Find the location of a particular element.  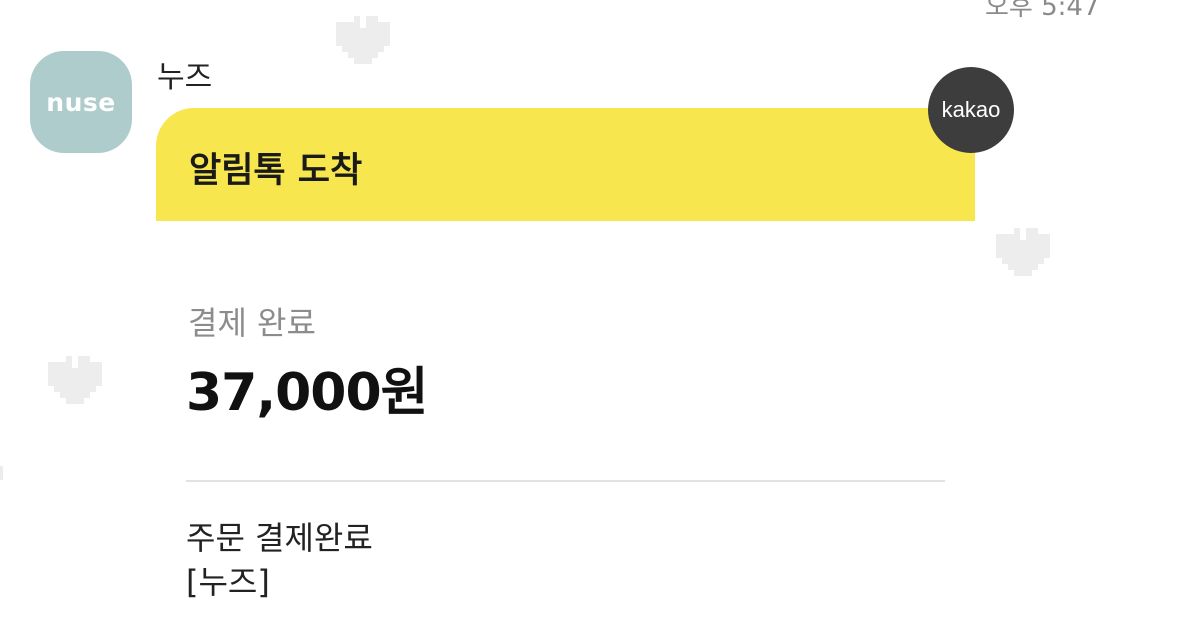

kakao-badge-label: kakao is located at coordinates (971, 109).